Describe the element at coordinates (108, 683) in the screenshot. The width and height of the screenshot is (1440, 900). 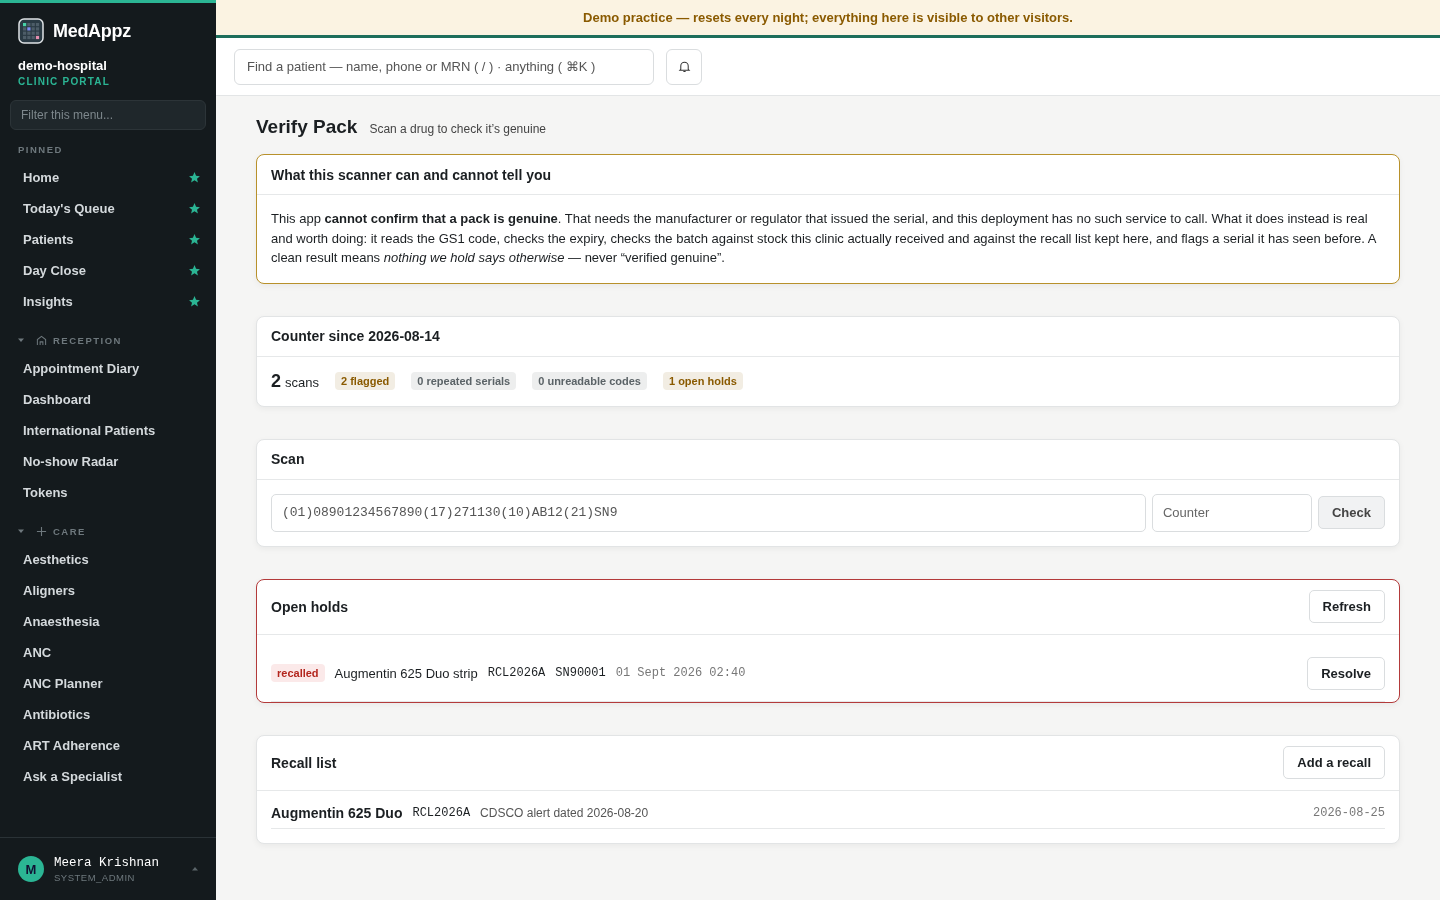
I see `sidebar-item: ANC Planner` at that location.